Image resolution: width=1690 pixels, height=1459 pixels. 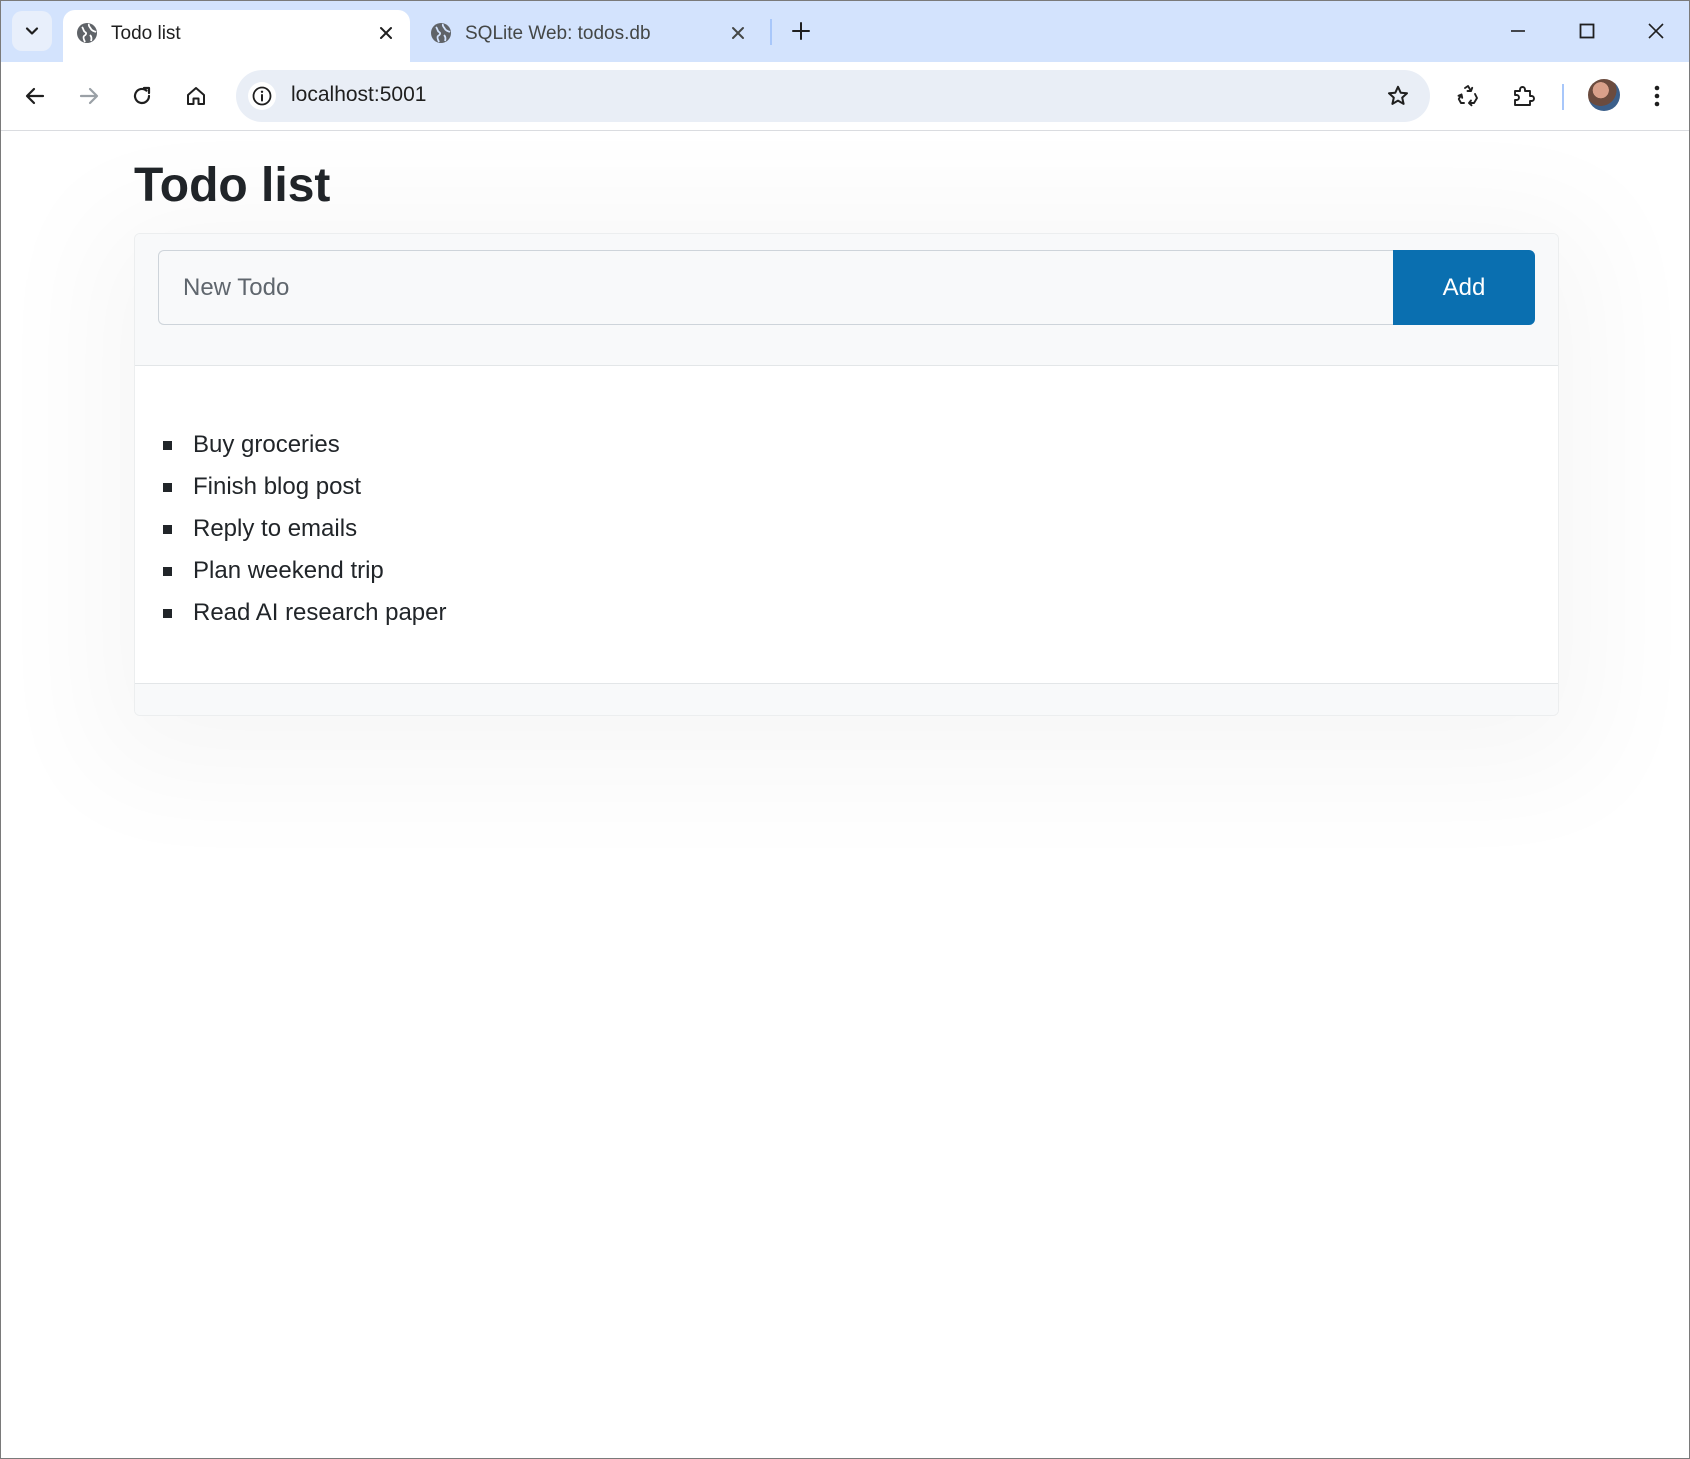 I want to click on close-window-button, so click(x=1656, y=31).